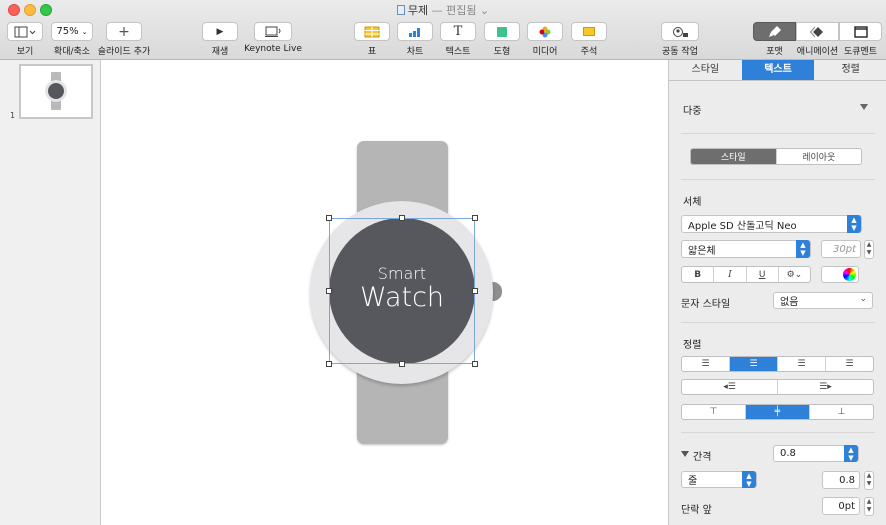 The height and width of the screenshot is (525, 886). What do you see at coordinates (13, 115) in the screenshot?
I see `slide-number: 1` at bounding box center [13, 115].